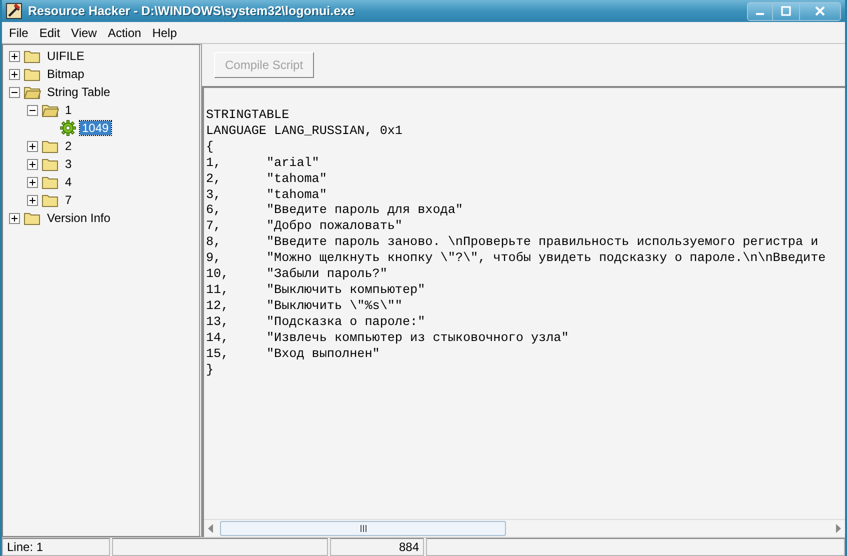 The width and height of the screenshot is (847, 556). I want to click on code-line: 6, "Введите пароль для входа", so click(335, 211).